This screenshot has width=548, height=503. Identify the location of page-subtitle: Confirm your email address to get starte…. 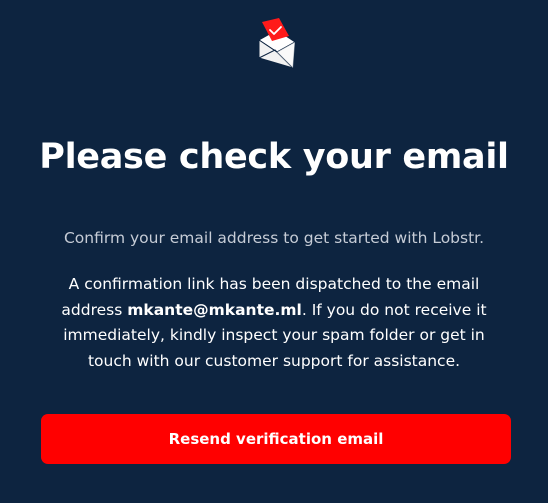
(274, 238).